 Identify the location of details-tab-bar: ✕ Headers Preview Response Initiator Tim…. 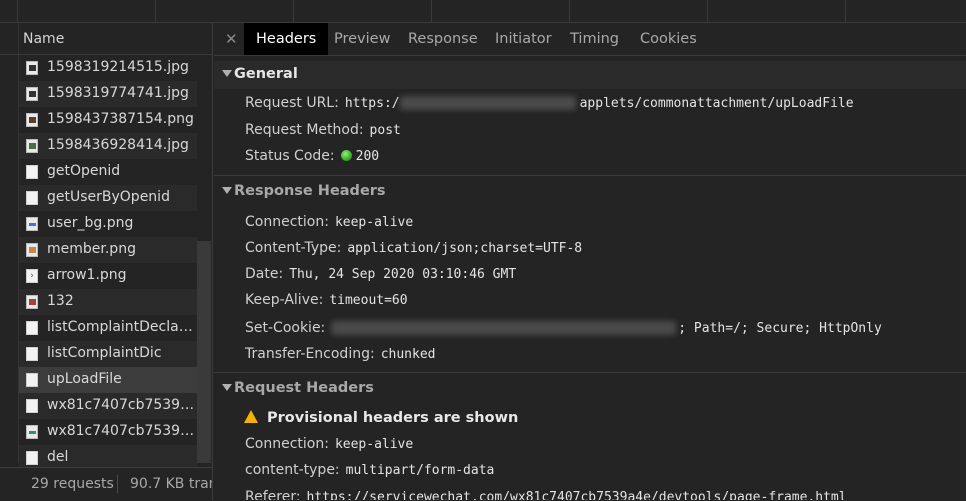
(590, 39).